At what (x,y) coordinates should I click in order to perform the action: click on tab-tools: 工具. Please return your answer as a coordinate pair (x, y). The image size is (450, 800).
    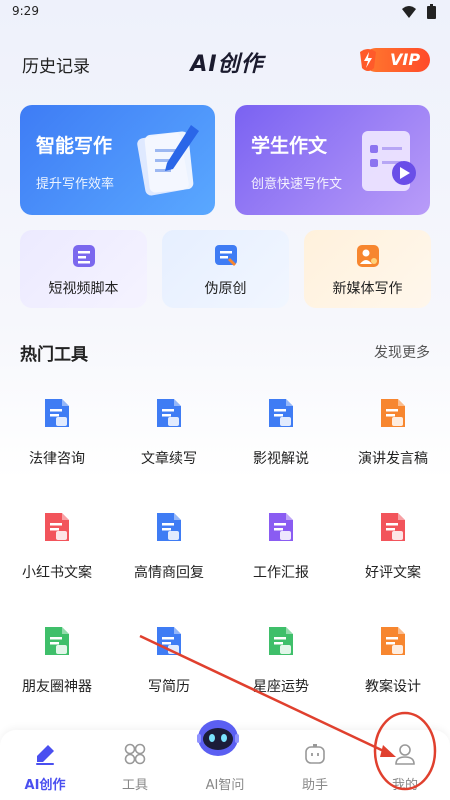
    Looking at the image, I should click on (135, 767).